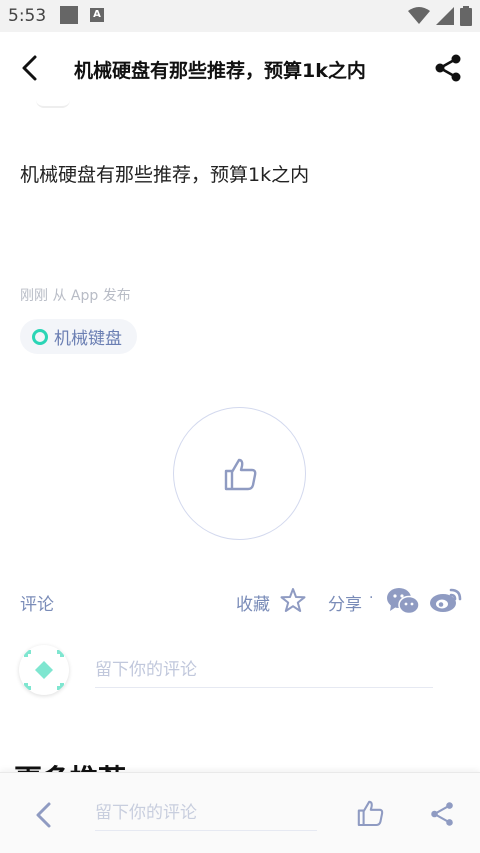  Describe the element at coordinates (403, 601) in the screenshot. I see `wechat-icon` at that location.